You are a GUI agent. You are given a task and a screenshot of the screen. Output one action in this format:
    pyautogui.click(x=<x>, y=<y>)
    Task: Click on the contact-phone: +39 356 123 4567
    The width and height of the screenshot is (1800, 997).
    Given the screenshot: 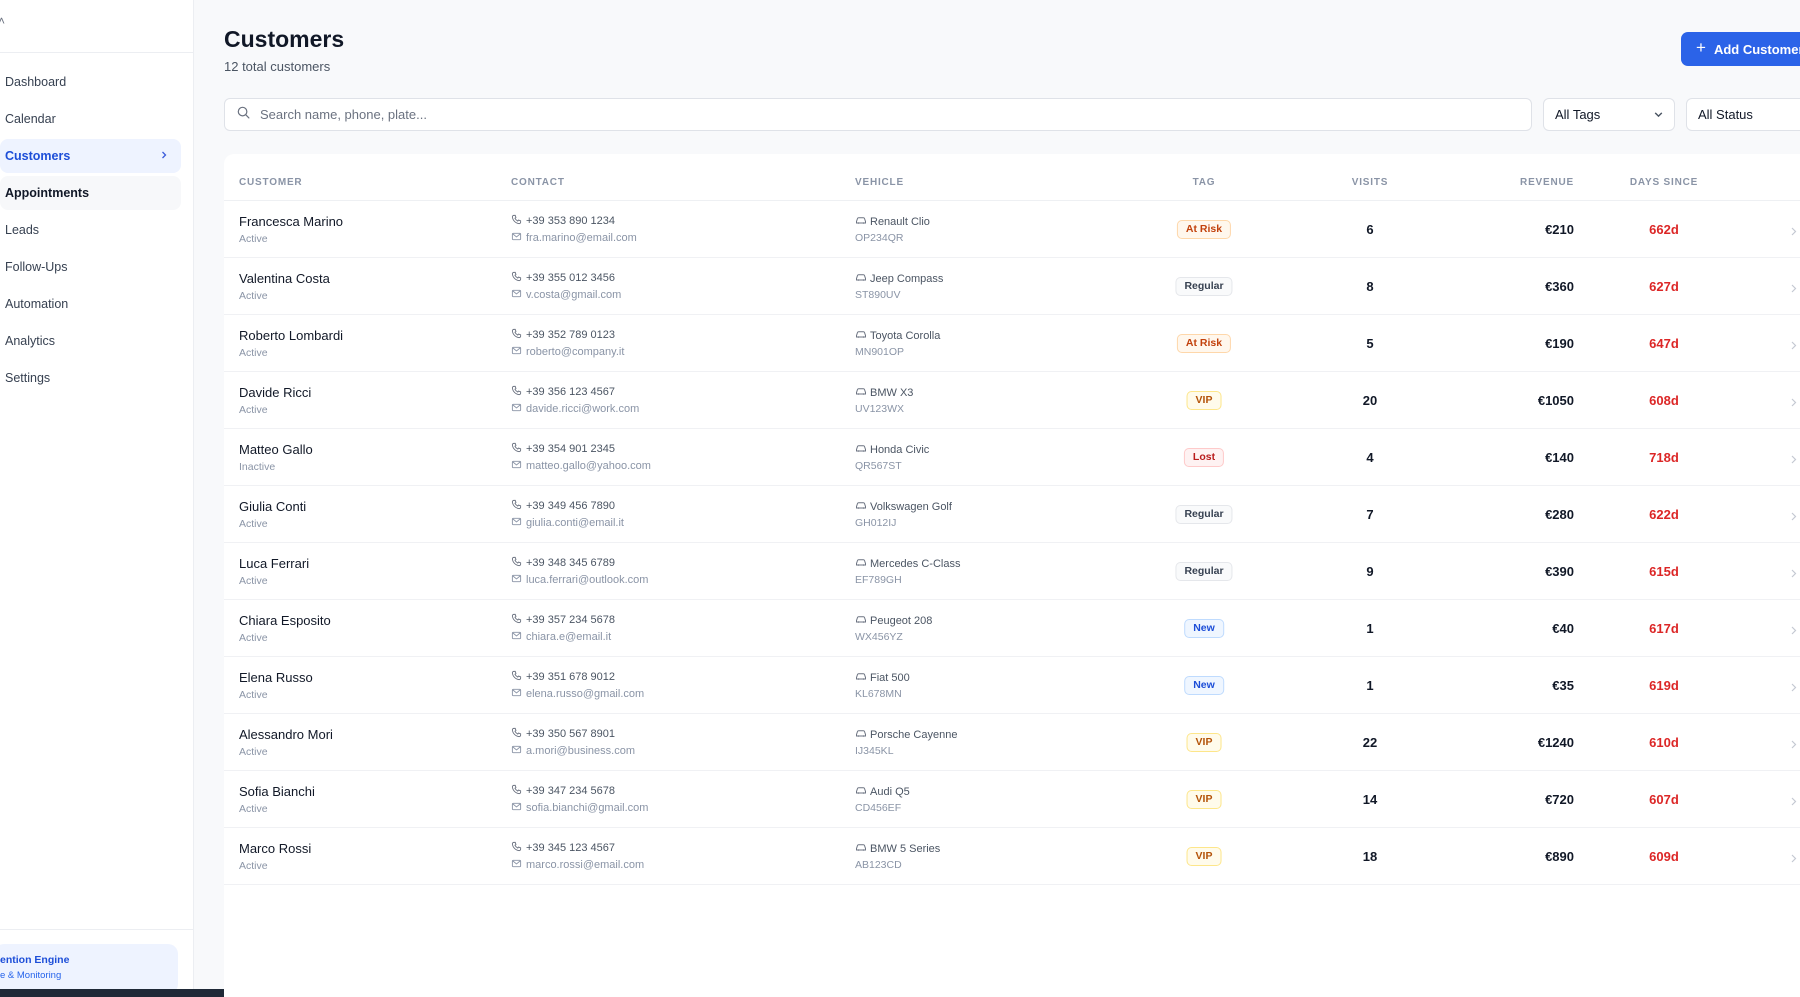 What is the action you would take?
    pyautogui.click(x=563, y=392)
    